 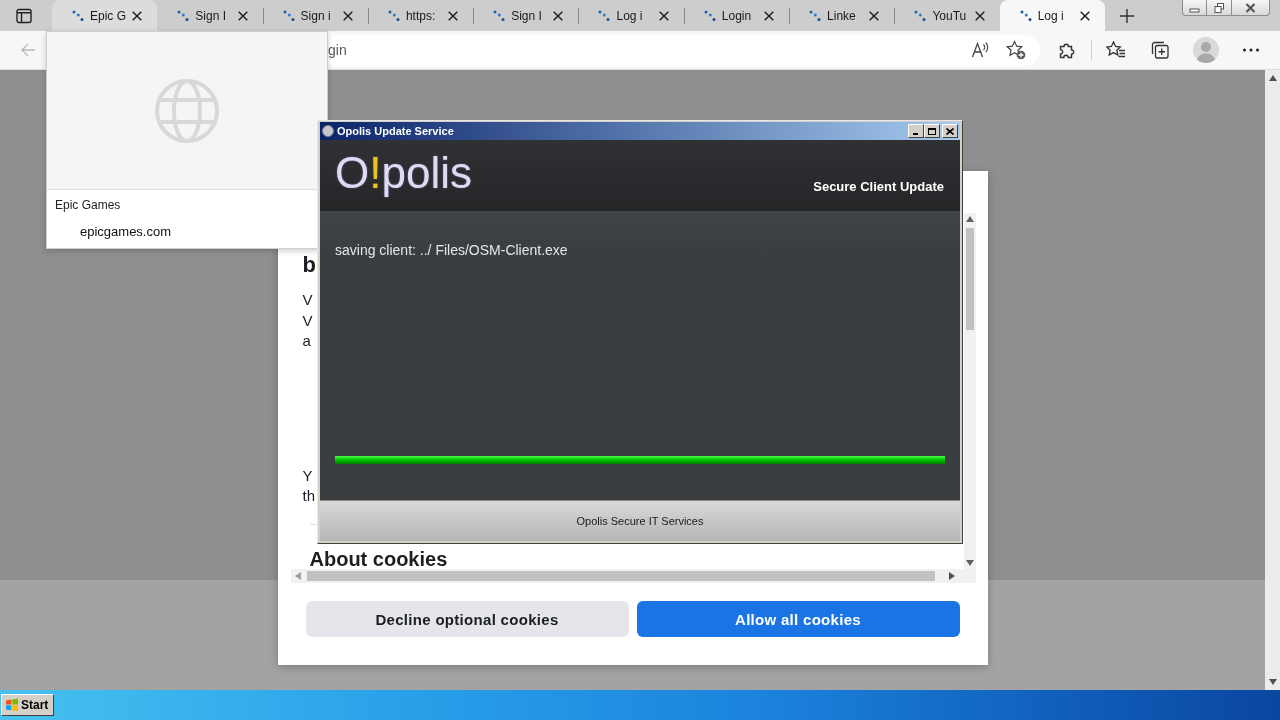 I want to click on footer-text: Opolis Secure IT Services, so click(x=640, y=521).